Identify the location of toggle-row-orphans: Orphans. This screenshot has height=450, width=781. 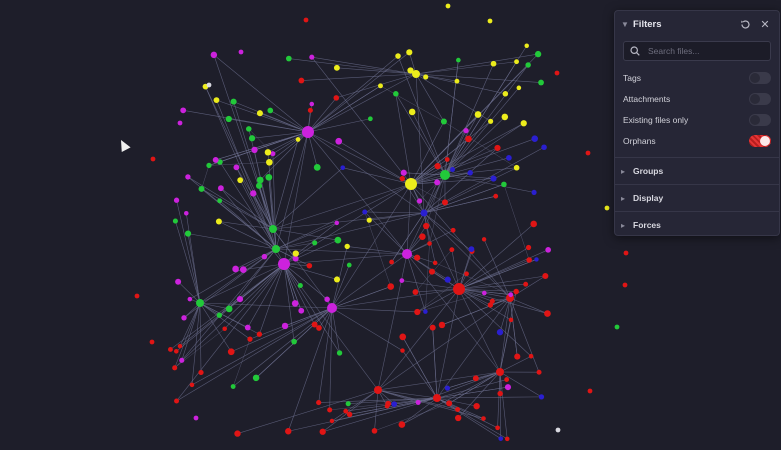
(697, 140).